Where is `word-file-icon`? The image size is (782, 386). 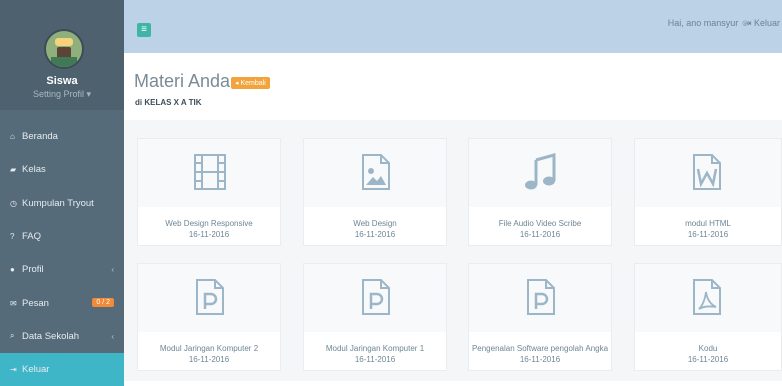
word-file-icon is located at coordinates (707, 172).